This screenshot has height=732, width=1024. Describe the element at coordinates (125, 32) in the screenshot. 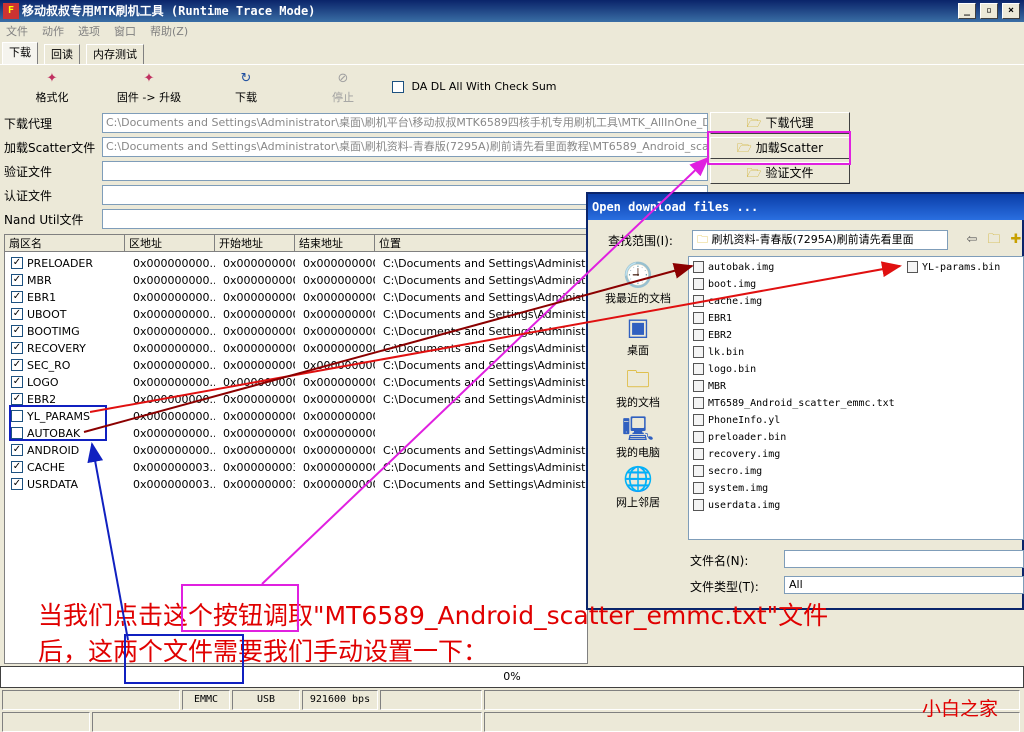

I see `menu-window: 窗口` at that location.